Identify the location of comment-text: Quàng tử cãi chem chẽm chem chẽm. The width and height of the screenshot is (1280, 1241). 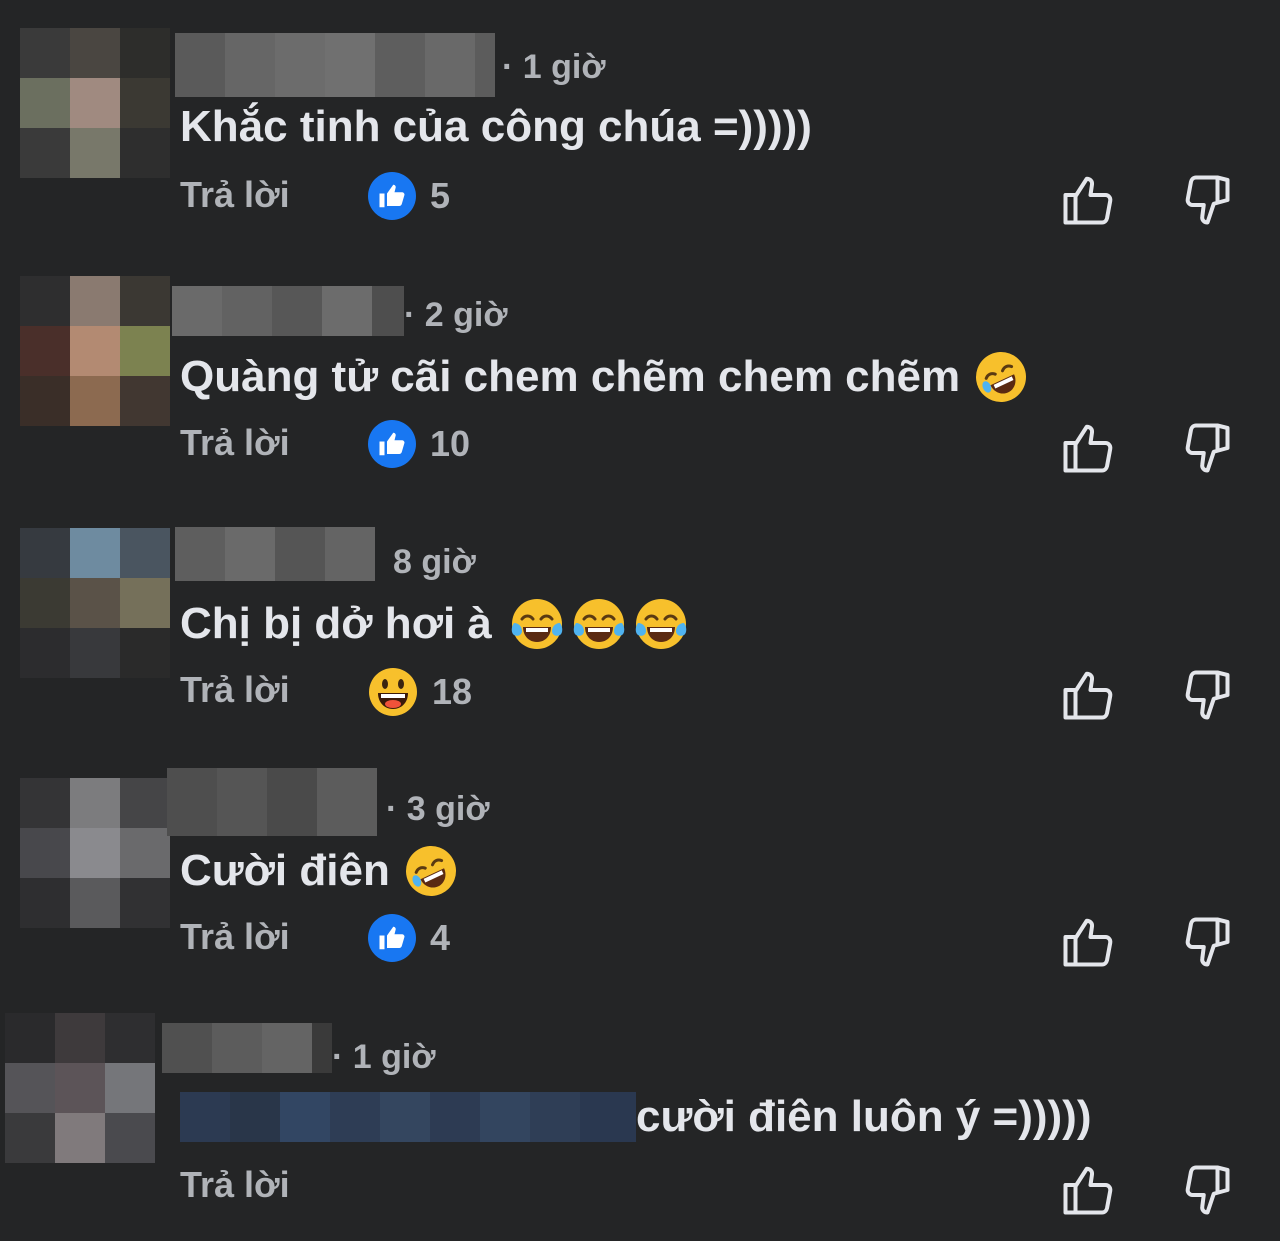
(604, 377).